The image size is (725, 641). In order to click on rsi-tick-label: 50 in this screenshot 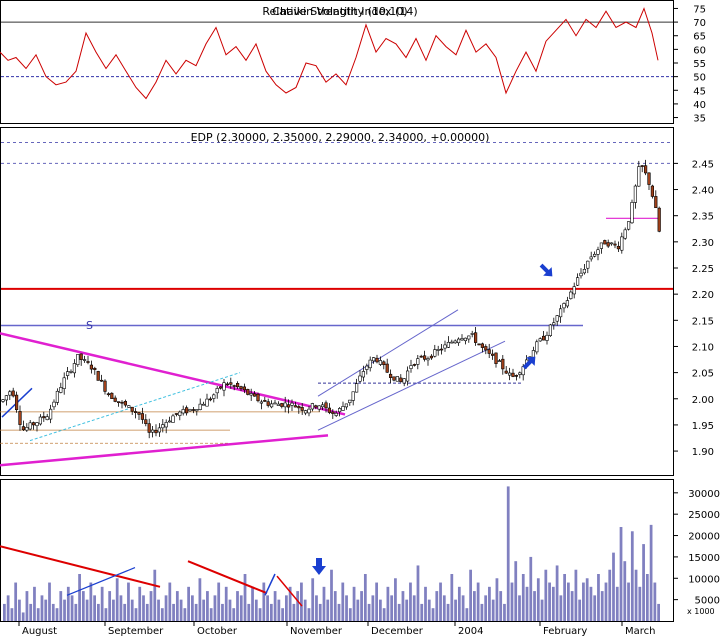, I will do `click(699, 78)`.